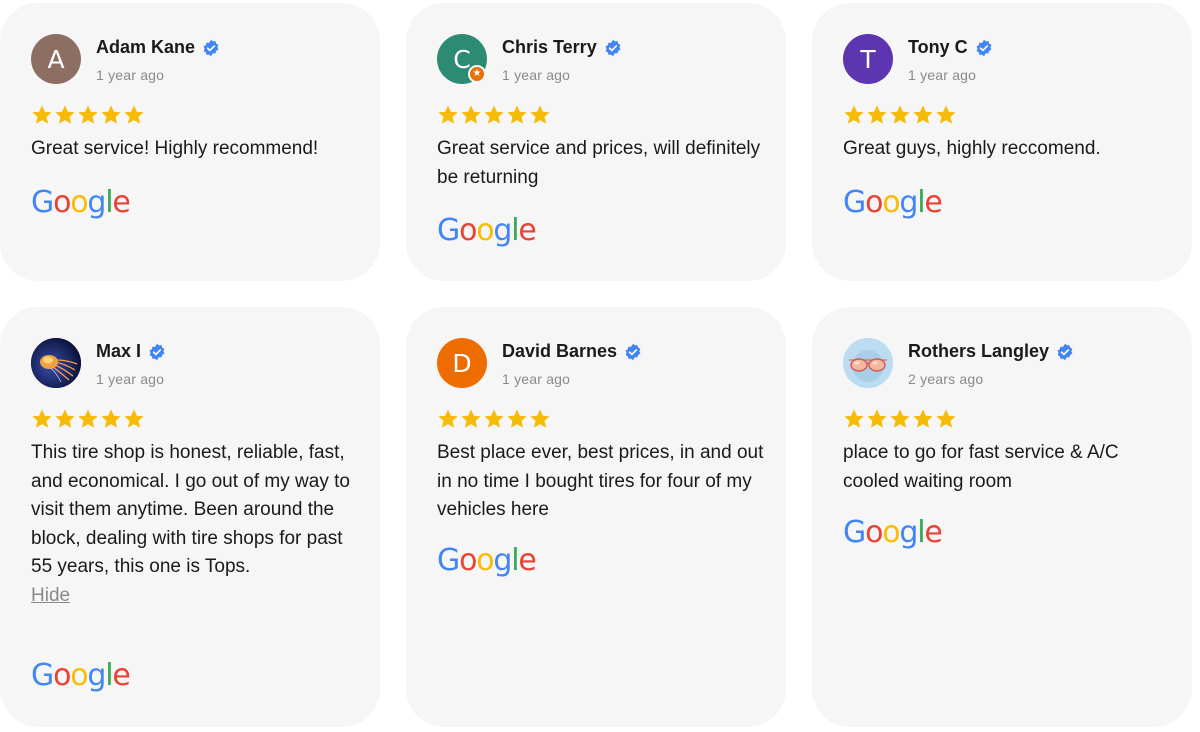  Describe the element at coordinates (198, 596) in the screenshot. I see `hide-link: Hide` at that location.